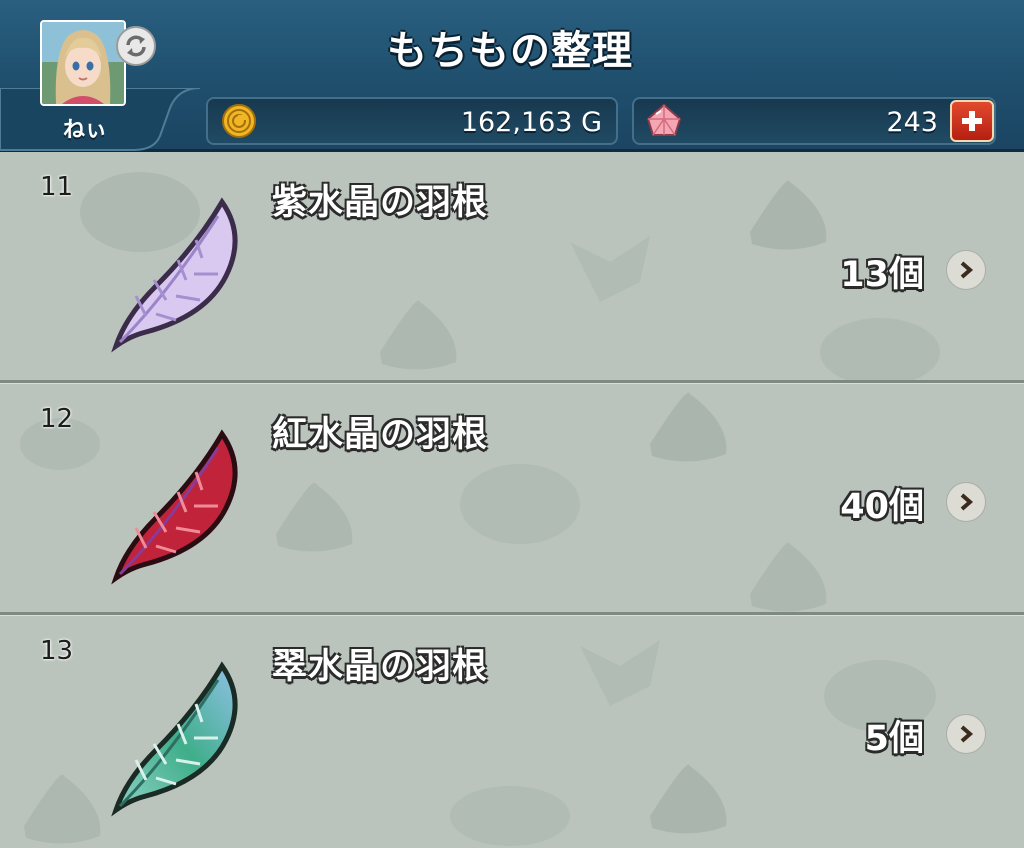 Image resolution: width=1024 pixels, height=848 pixels. What do you see at coordinates (412, 121) in the screenshot?
I see `gold-counter: 162,163 G` at bounding box center [412, 121].